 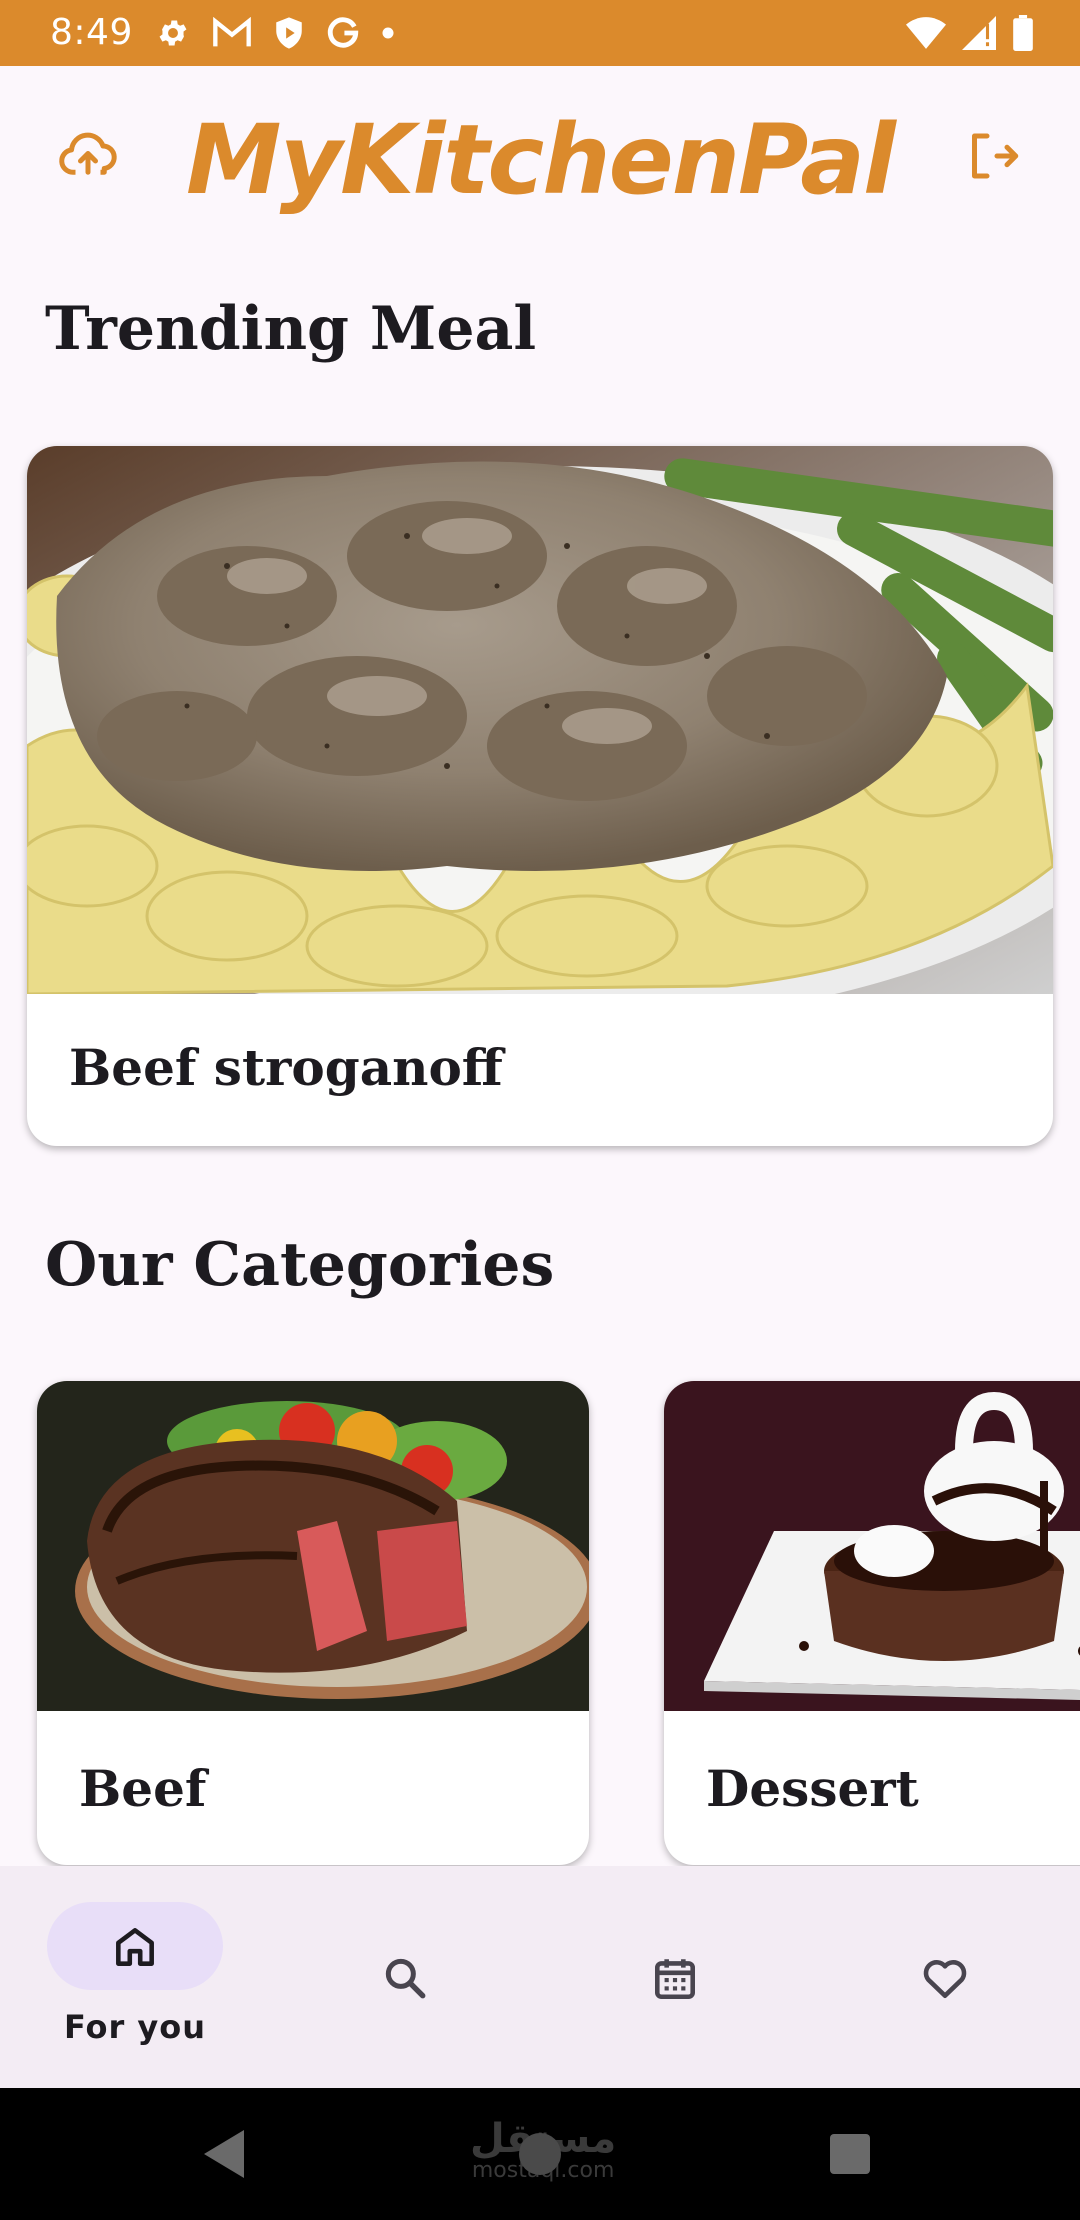 I want to click on logout-icon, so click(x=995, y=156).